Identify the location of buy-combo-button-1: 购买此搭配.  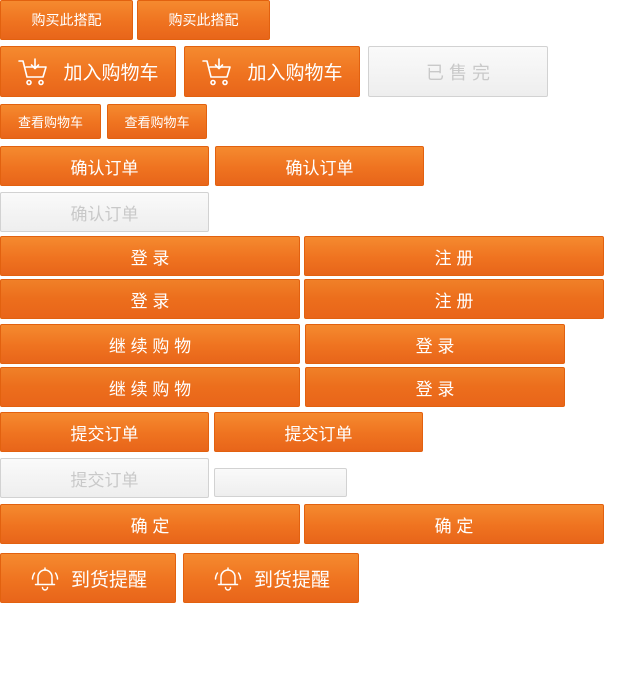
(66, 20).